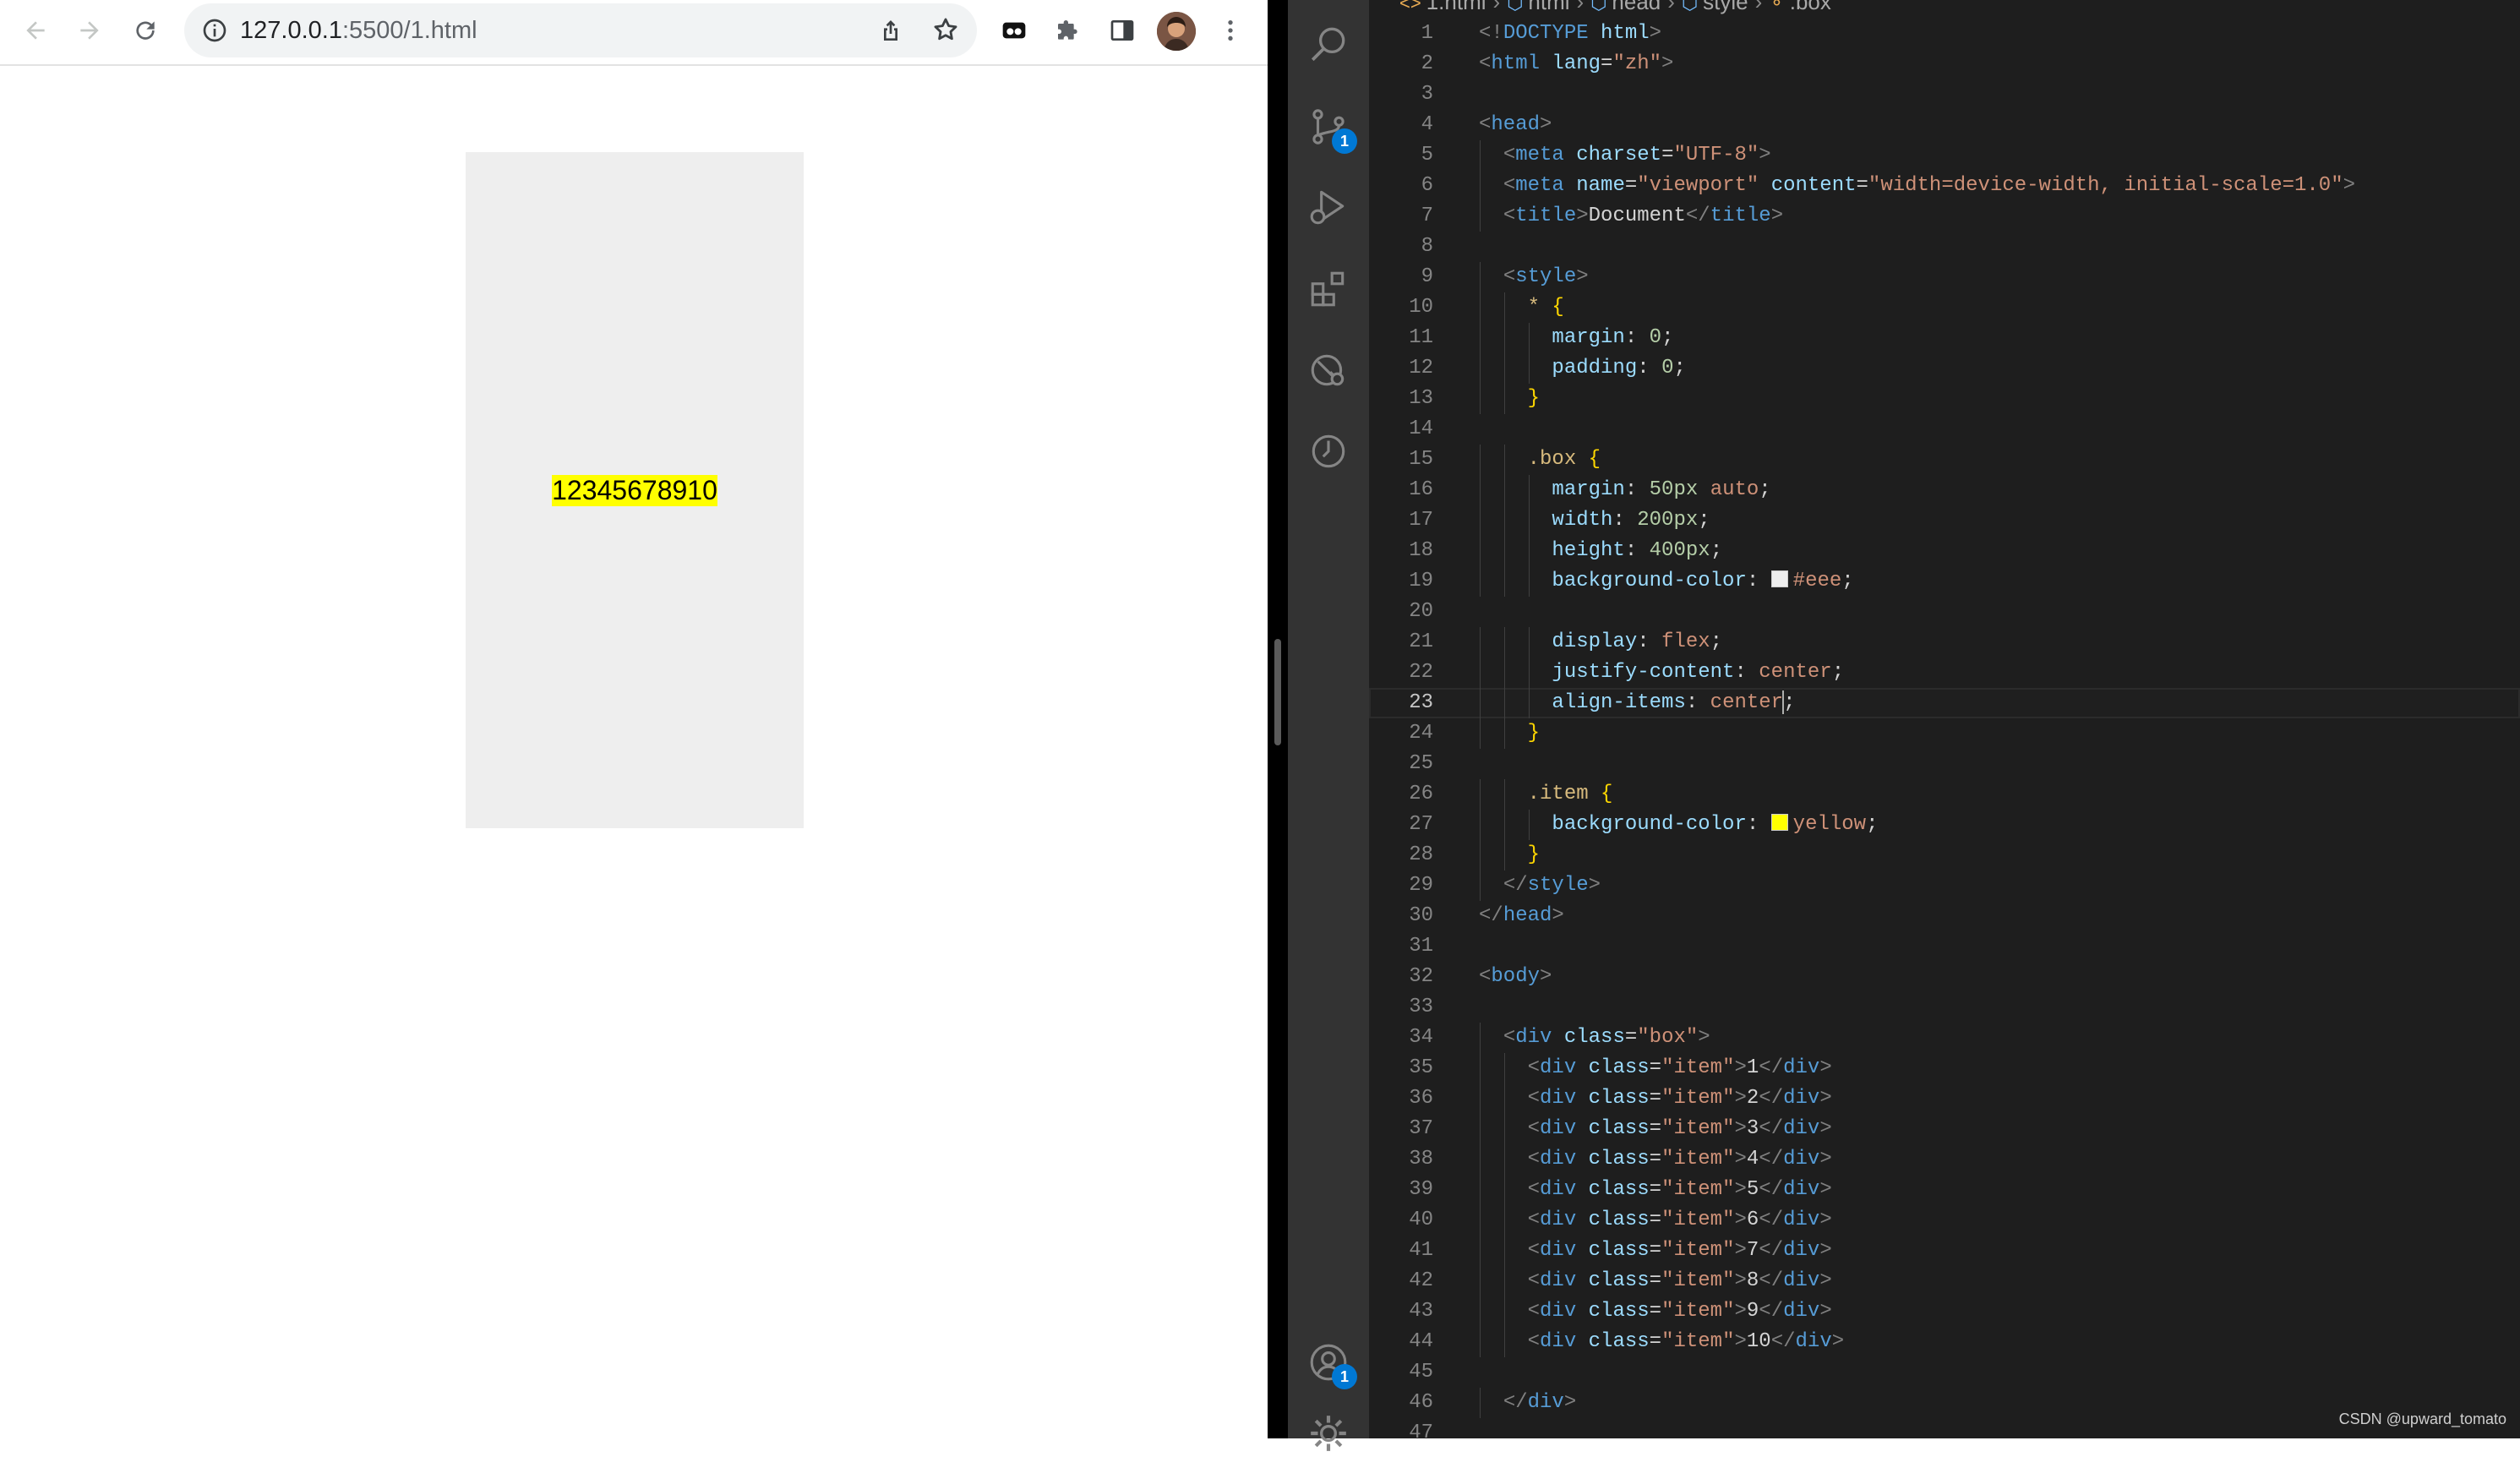  Describe the element at coordinates (1944, 1129) in the screenshot. I see `code-line: 37 <div class="item">3</div>` at that location.